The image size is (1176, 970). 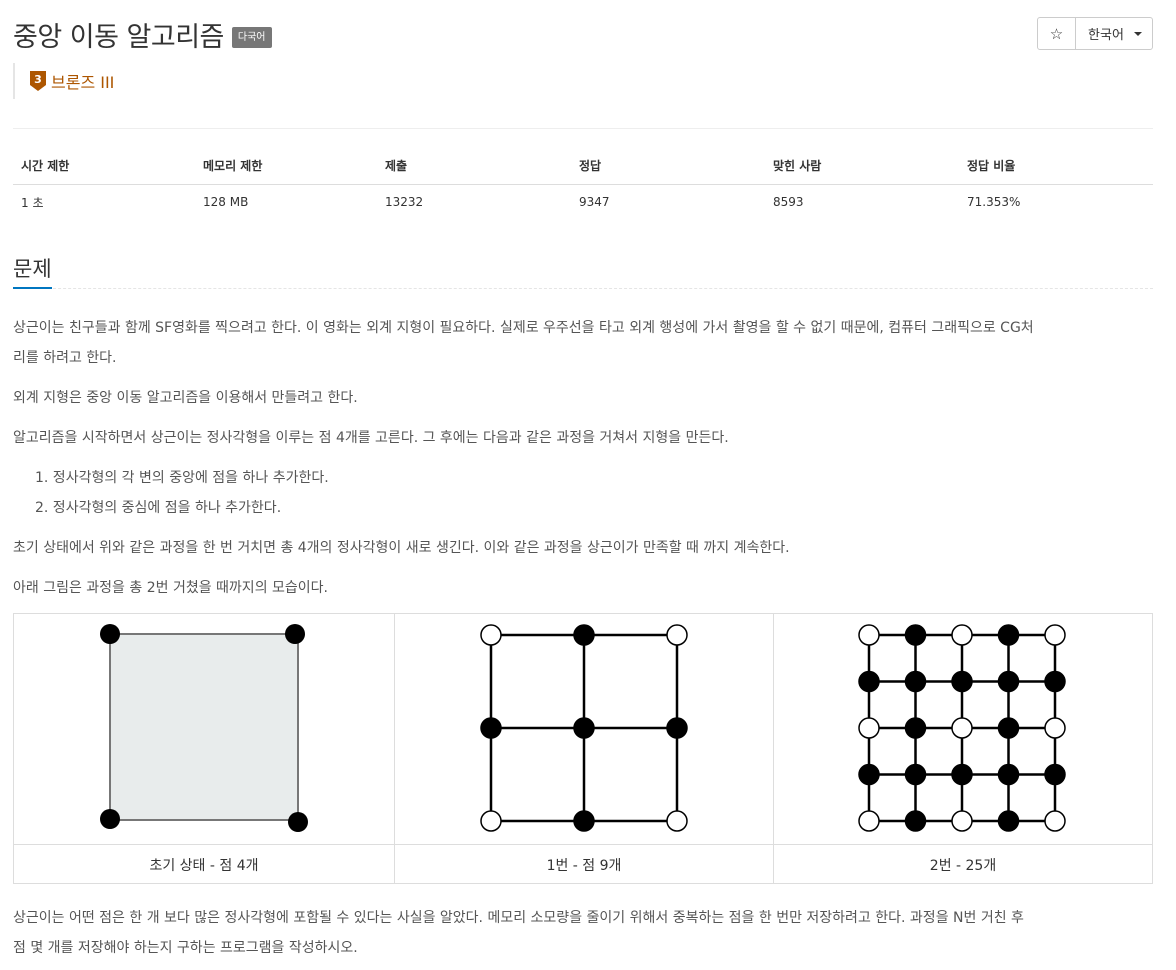 What do you see at coordinates (158, 508) in the screenshot?
I see `list-item: 2. 정사각형의 중심에 점을 하나 추가한다.` at bounding box center [158, 508].